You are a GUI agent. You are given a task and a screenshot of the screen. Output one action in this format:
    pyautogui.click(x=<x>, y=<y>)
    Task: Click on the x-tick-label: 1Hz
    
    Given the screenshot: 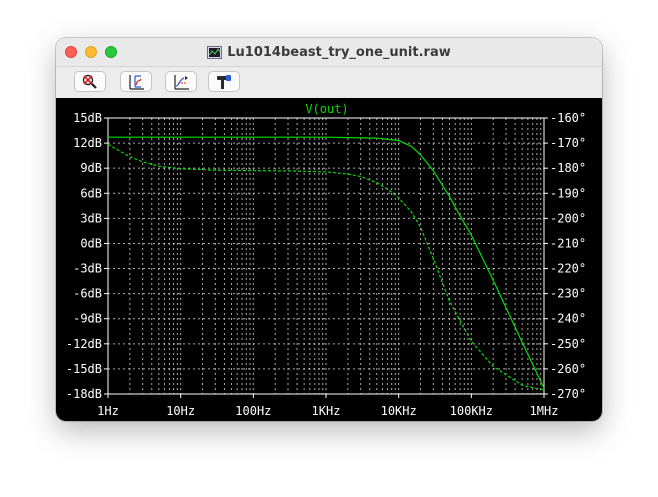 What is the action you would take?
    pyautogui.click(x=108, y=411)
    